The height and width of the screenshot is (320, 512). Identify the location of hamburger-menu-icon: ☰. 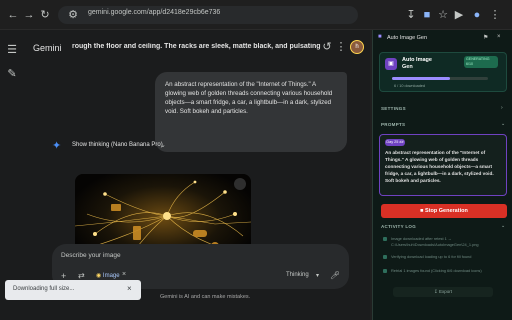
(12, 50).